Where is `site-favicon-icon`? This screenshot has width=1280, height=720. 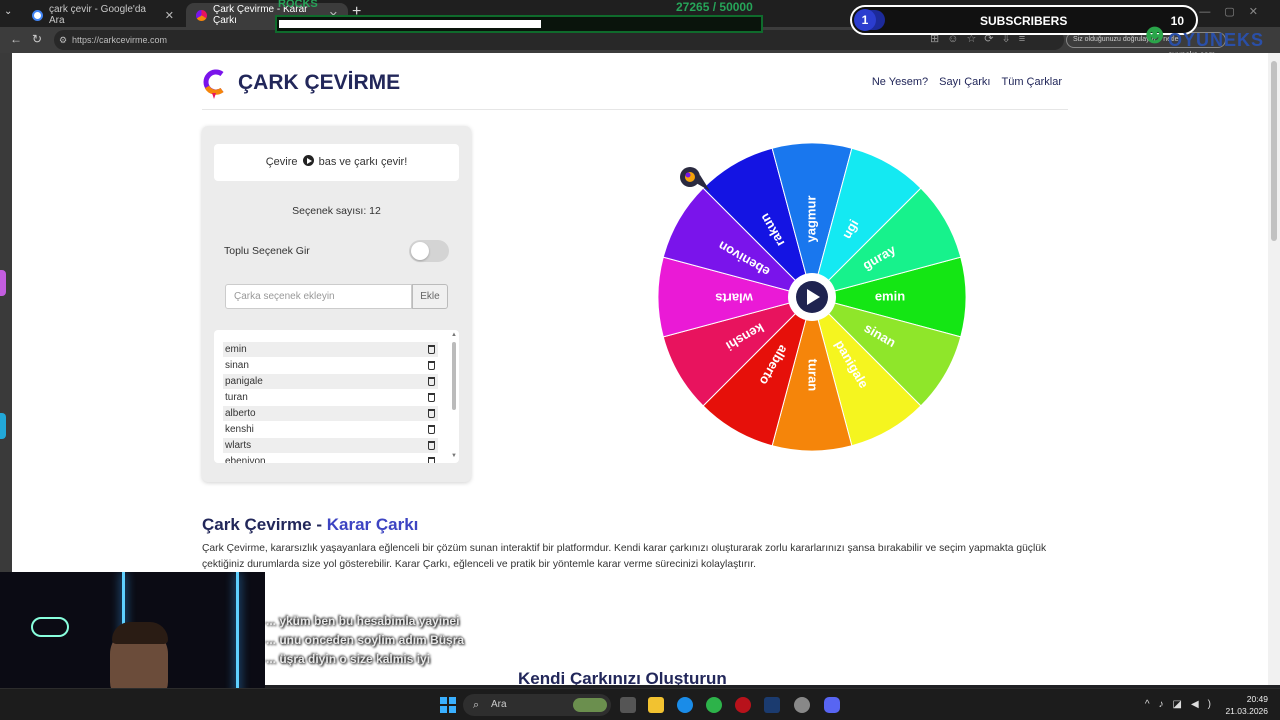 site-favicon-icon is located at coordinates (201, 15).